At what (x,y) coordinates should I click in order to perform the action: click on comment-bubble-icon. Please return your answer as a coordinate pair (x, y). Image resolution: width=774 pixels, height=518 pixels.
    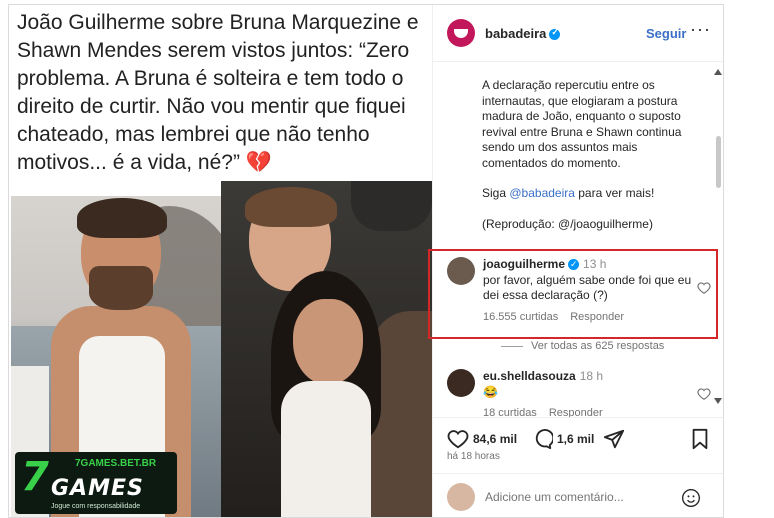
    Looking at the image, I should click on (542, 439).